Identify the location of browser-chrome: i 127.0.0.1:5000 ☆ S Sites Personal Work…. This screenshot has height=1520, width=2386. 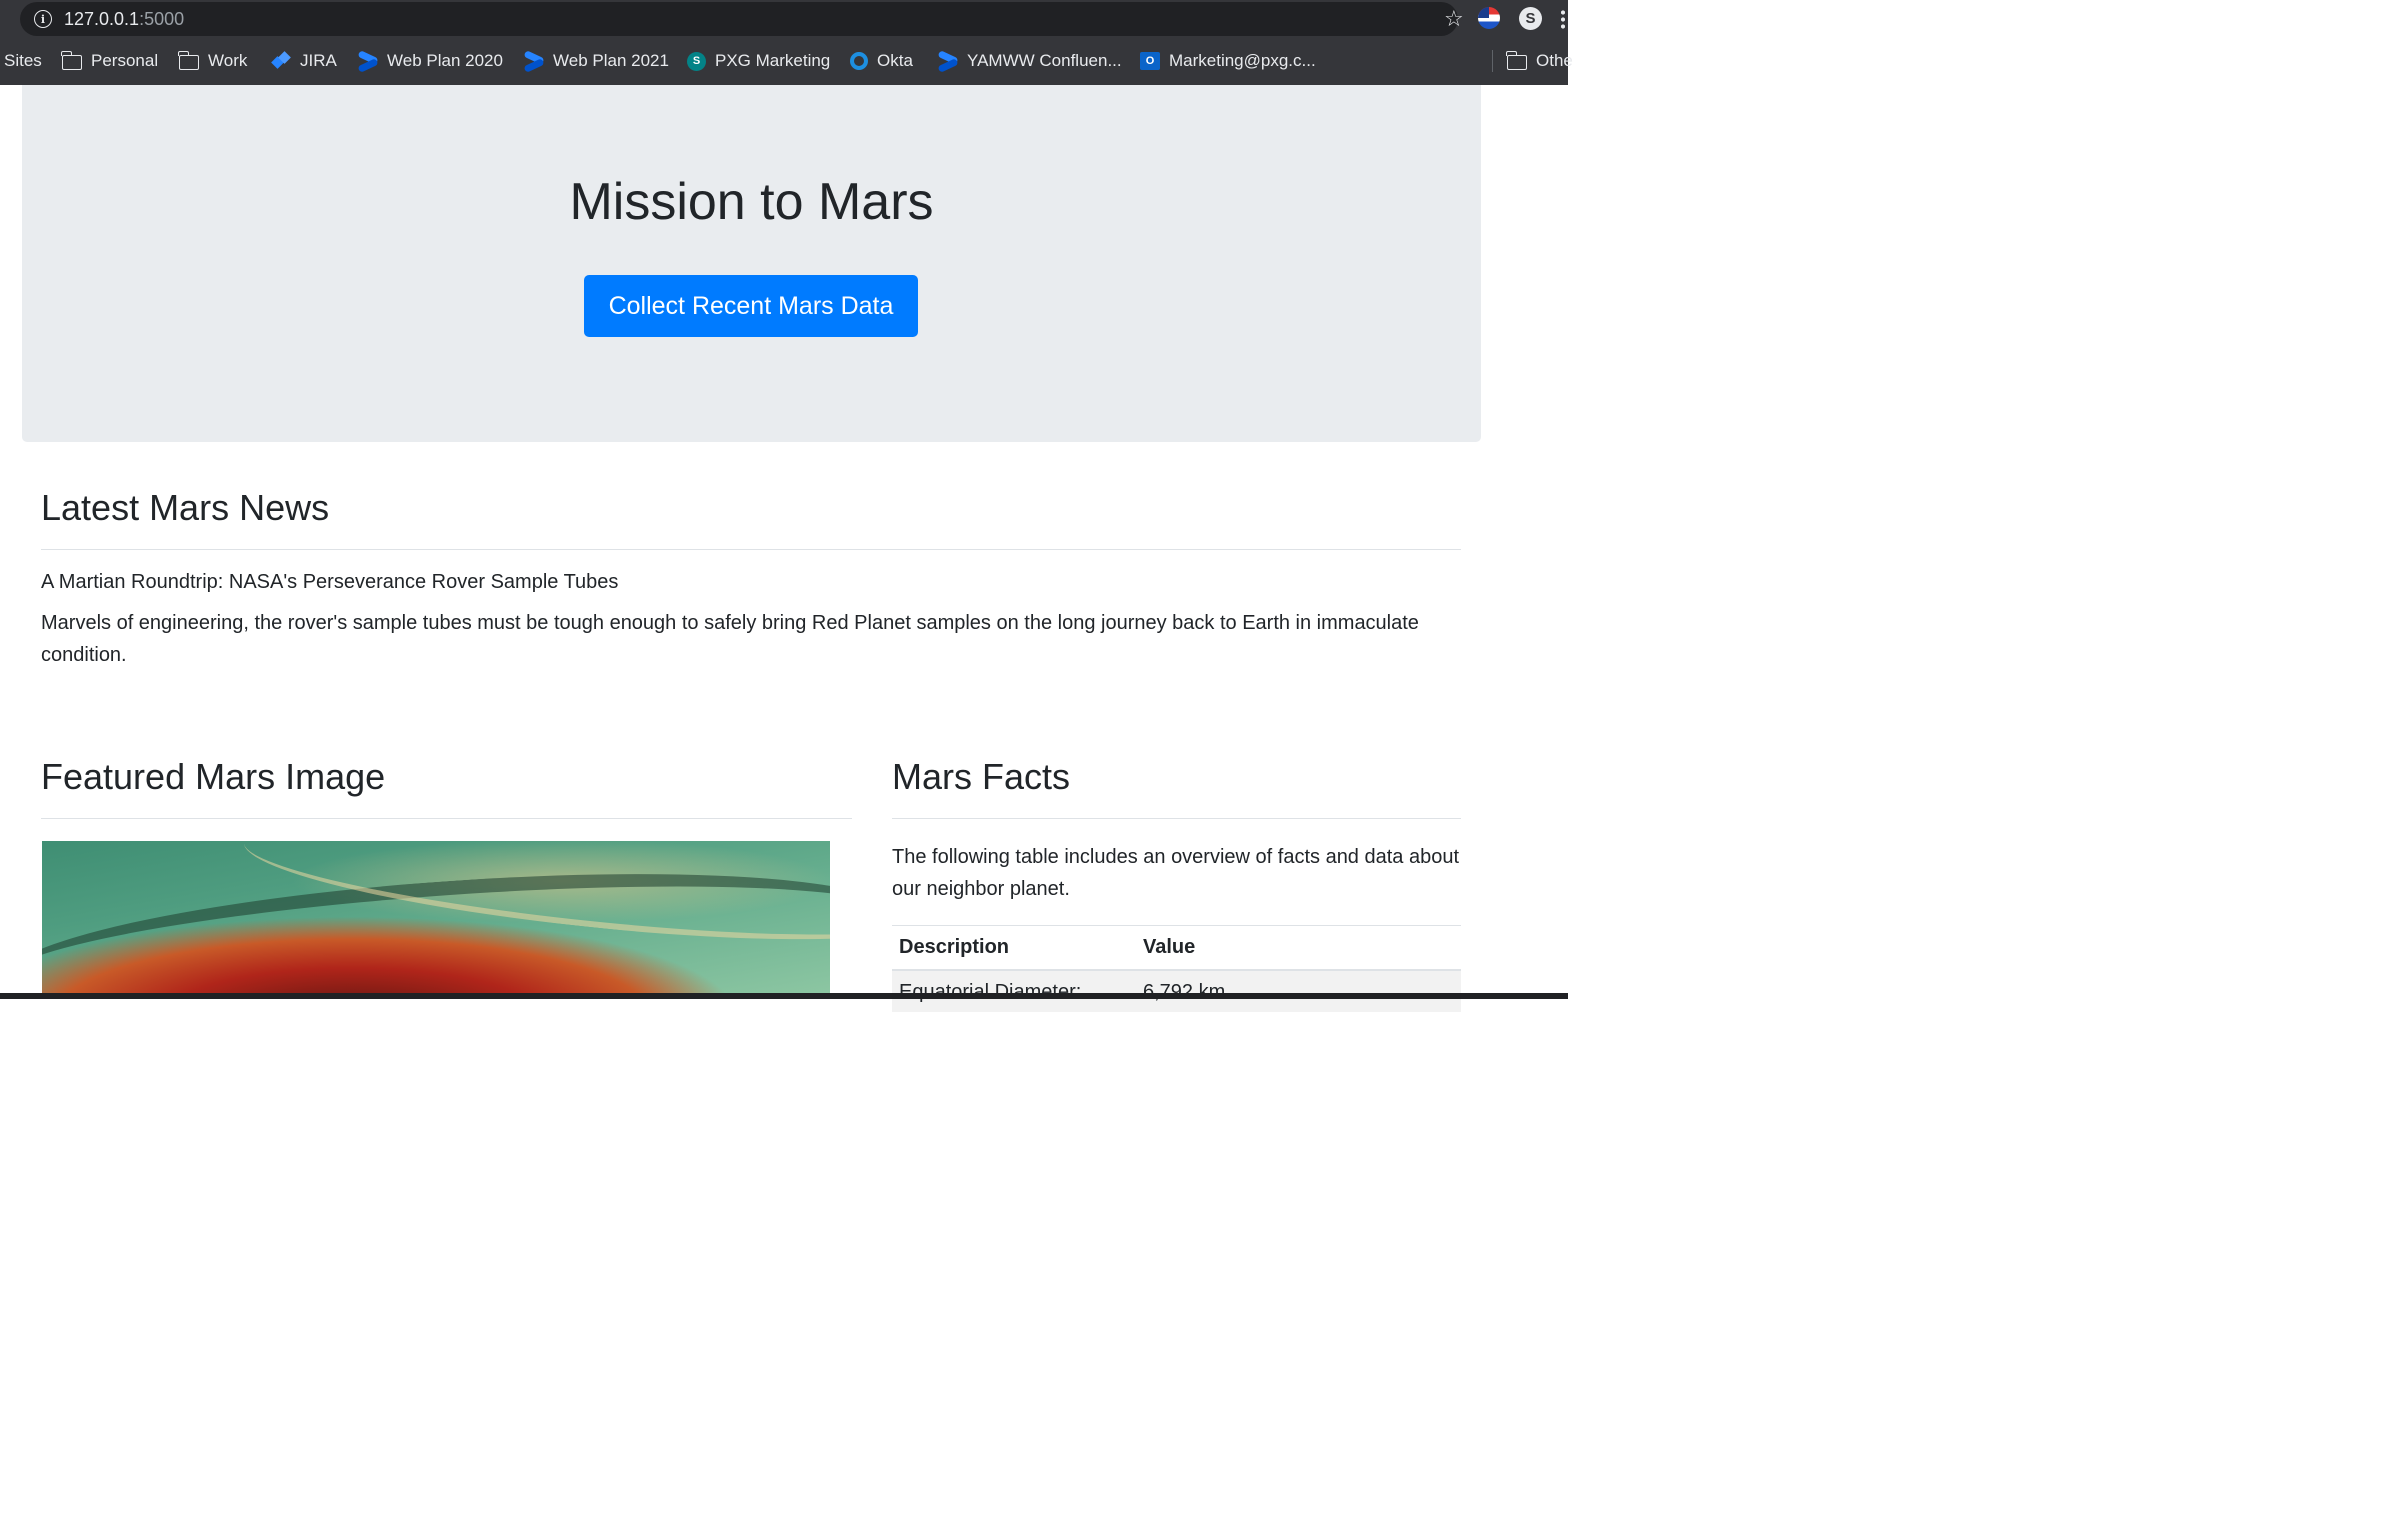
(786, 42).